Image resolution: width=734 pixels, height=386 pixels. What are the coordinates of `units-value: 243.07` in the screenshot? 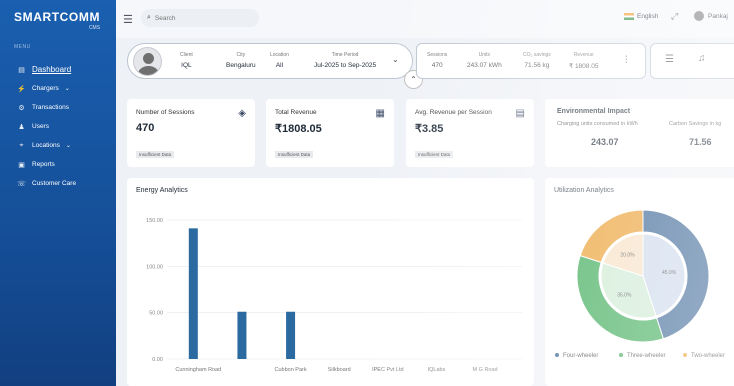 It's located at (605, 142).